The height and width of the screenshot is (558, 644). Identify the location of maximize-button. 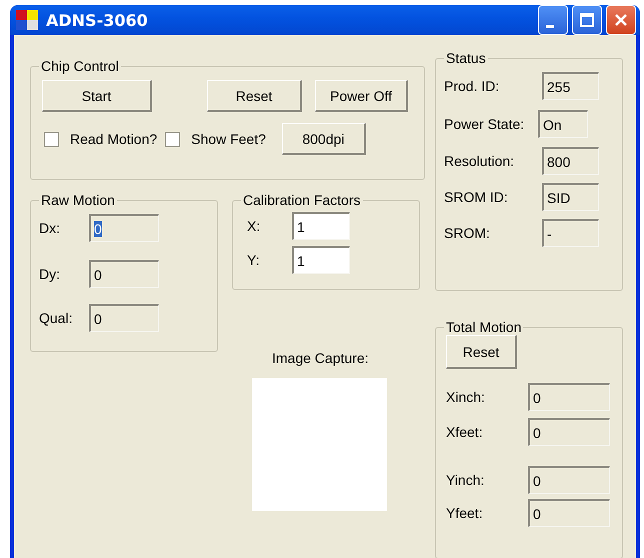
(587, 20).